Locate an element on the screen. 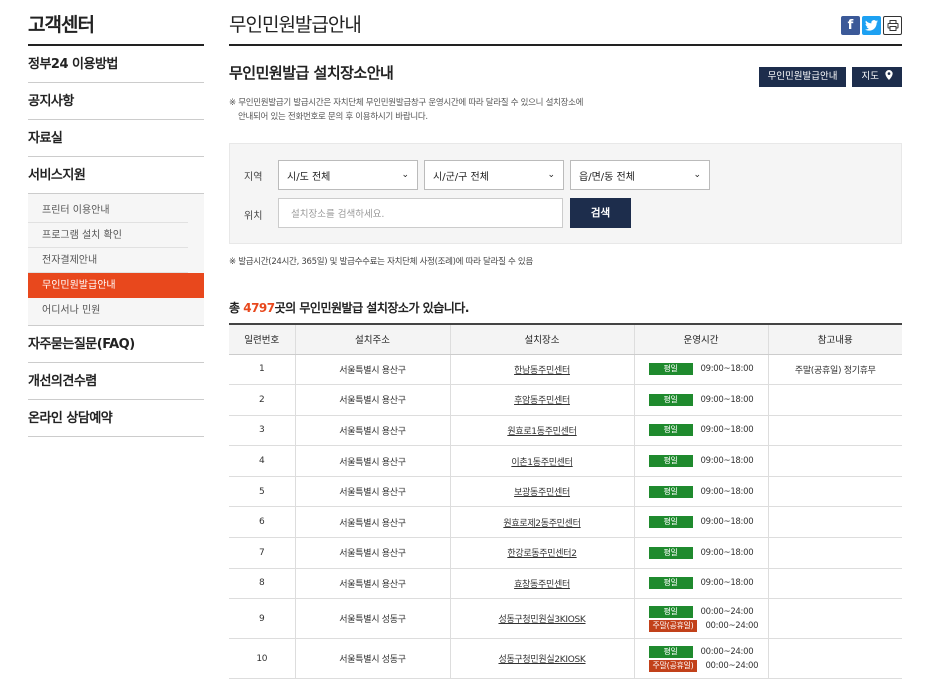 Image resolution: width=936 pixels, height=694 pixels. notice-line-2: 안내되어 있는 전화번호로 문의 후 이용하시기 바랍니다. is located at coordinates (333, 117).